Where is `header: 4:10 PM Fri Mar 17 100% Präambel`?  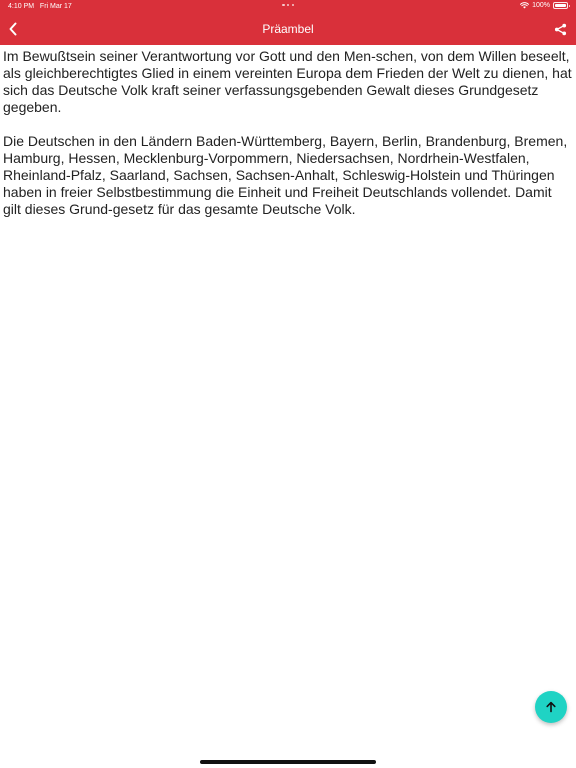
header: 4:10 PM Fri Mar 17 100% Präambel is located at coordinates (288, 22).